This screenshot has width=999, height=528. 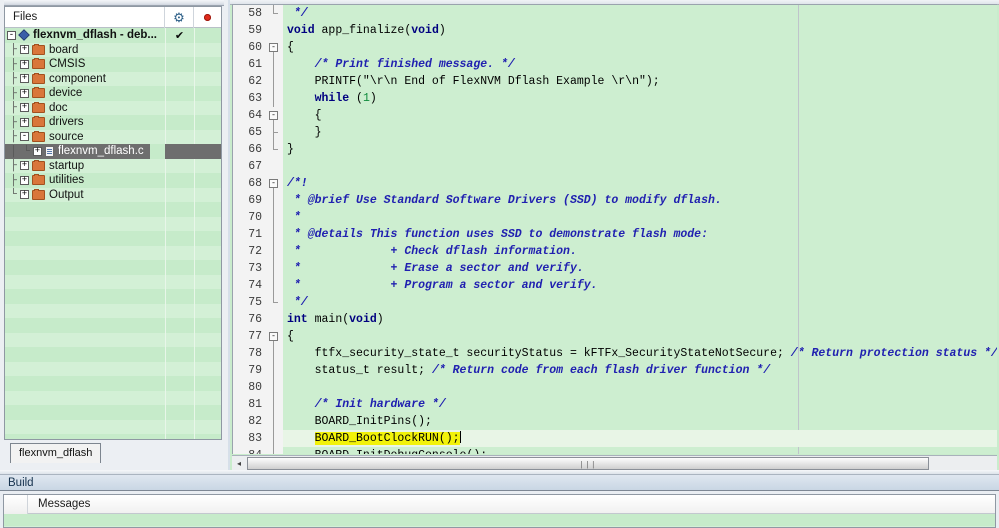 What do you see at coordinates (366, 30) in the screenshot?
I see `code-line-text: void app_finalize(void)` at bounding box center [366, 30].